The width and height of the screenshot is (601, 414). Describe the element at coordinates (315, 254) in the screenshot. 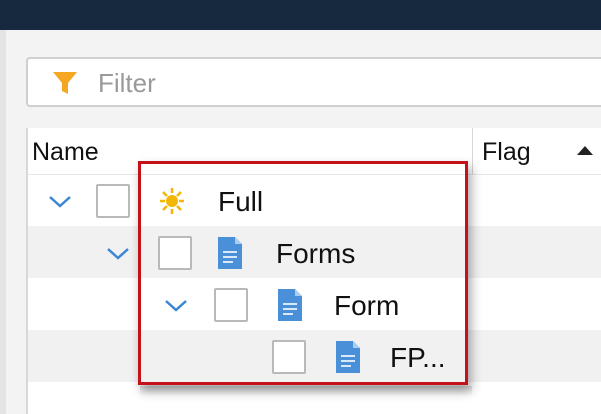

I see `tree-node-label: Forms` at that location.